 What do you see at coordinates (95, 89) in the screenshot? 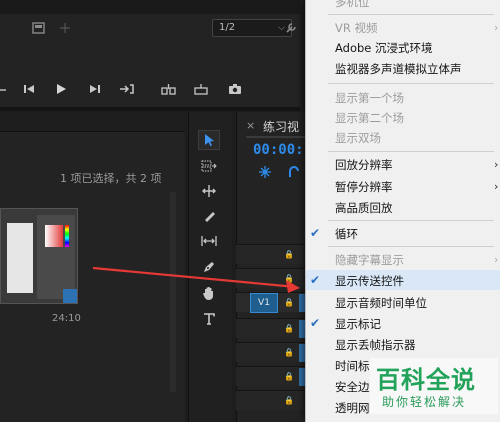
I see `step-forward-icon` at bounding box center [95, 89].